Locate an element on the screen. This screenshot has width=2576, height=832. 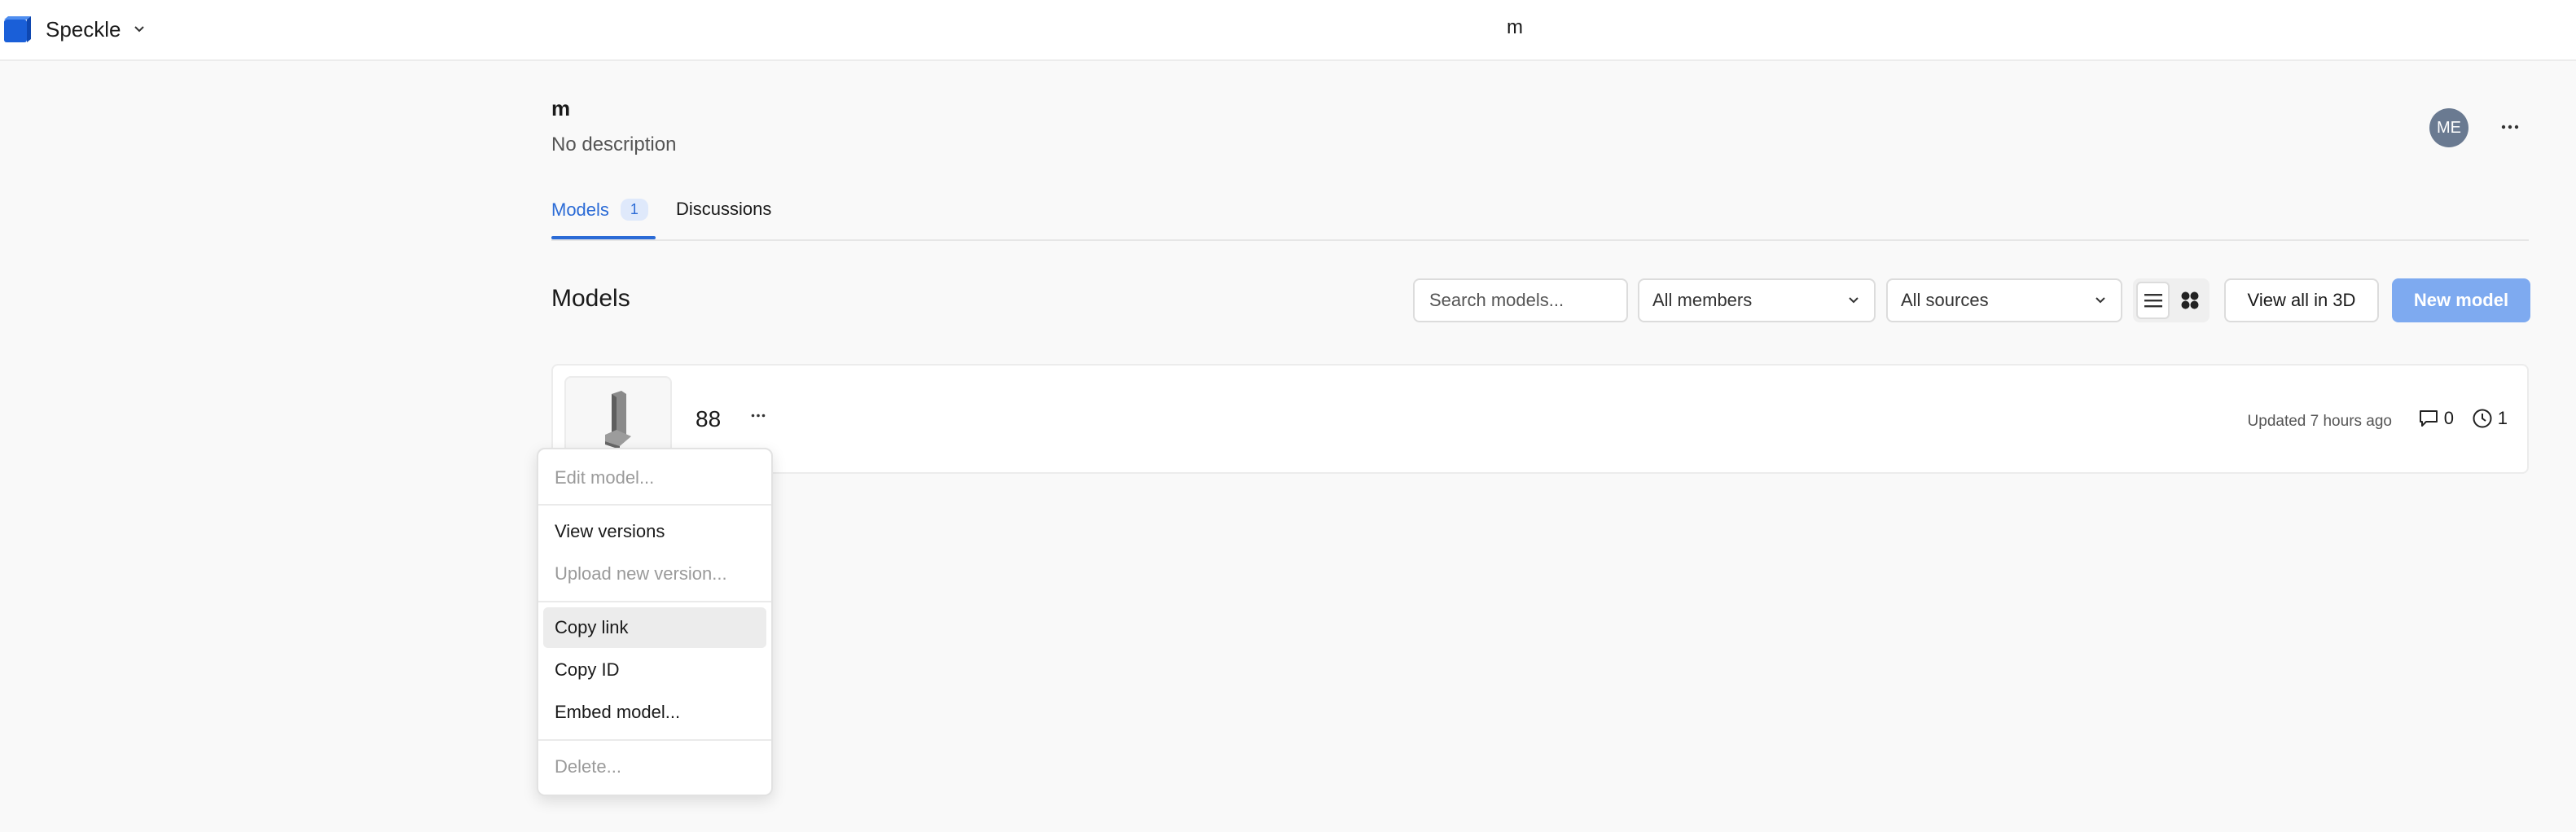
model-updated-time: Updated 7 hours ago is located at coordinates (2319, 421).